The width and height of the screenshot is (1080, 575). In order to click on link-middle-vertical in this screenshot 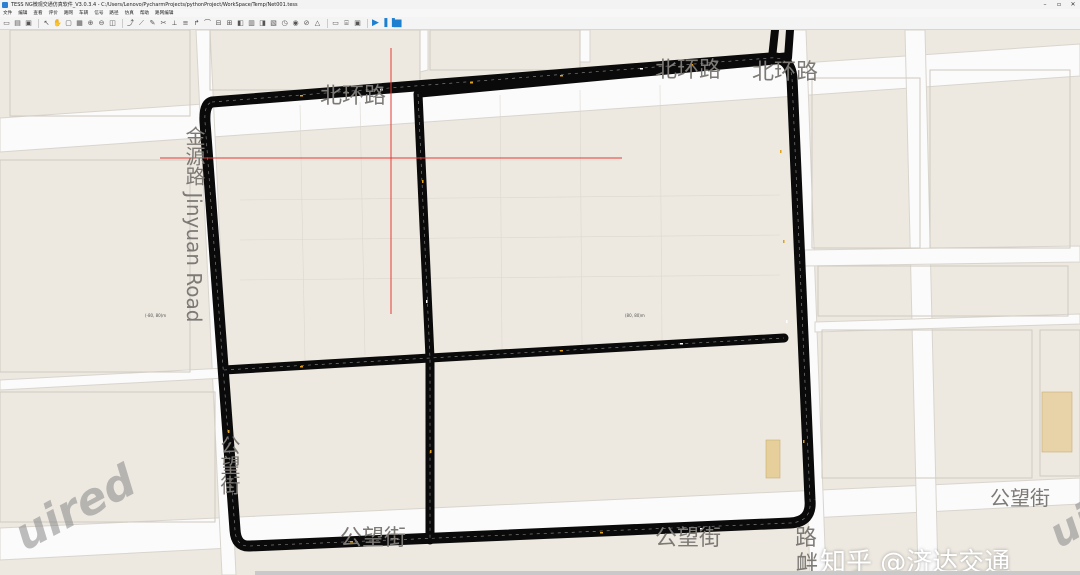, I will do `click(424, 317)`.